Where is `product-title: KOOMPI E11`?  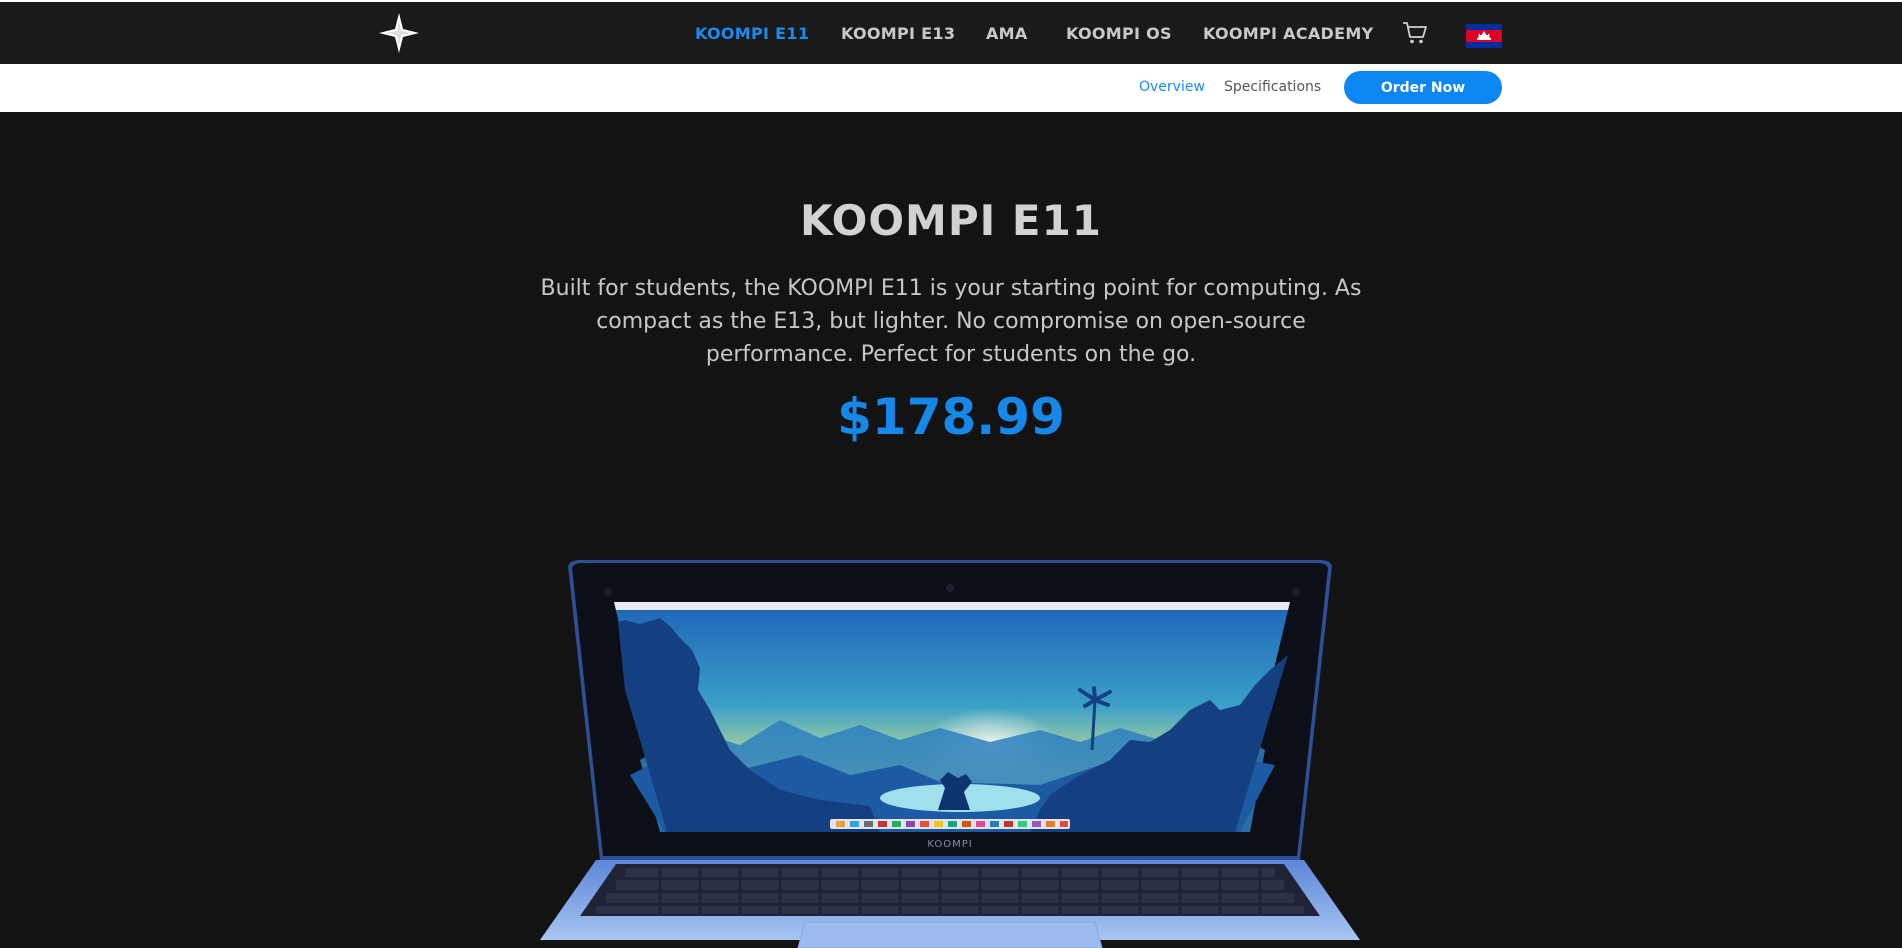 product-title: KOOMPI E11 is located at coordinates (951, 220).